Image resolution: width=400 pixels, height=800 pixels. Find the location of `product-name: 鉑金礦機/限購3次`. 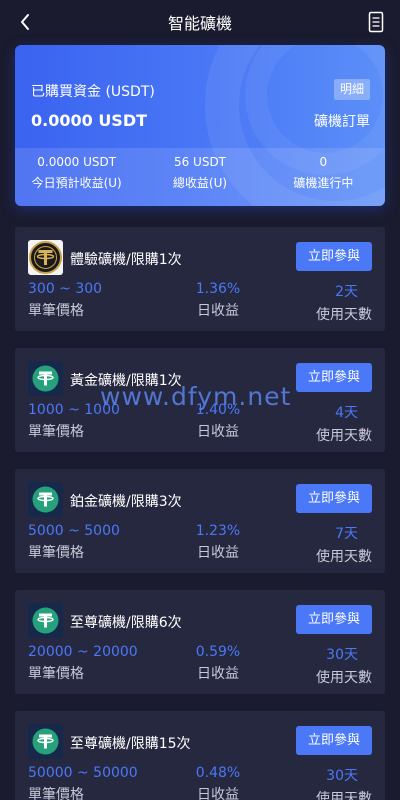

product-name: 鉑金礦機/限購3次 is located at coordinates (126, 502).